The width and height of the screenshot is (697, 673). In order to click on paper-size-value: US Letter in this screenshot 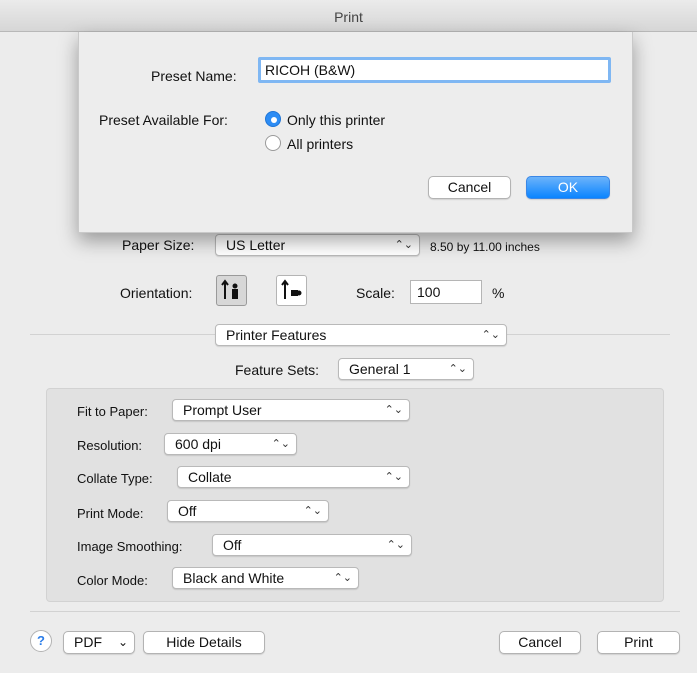, I will do `click(256, 245)`.